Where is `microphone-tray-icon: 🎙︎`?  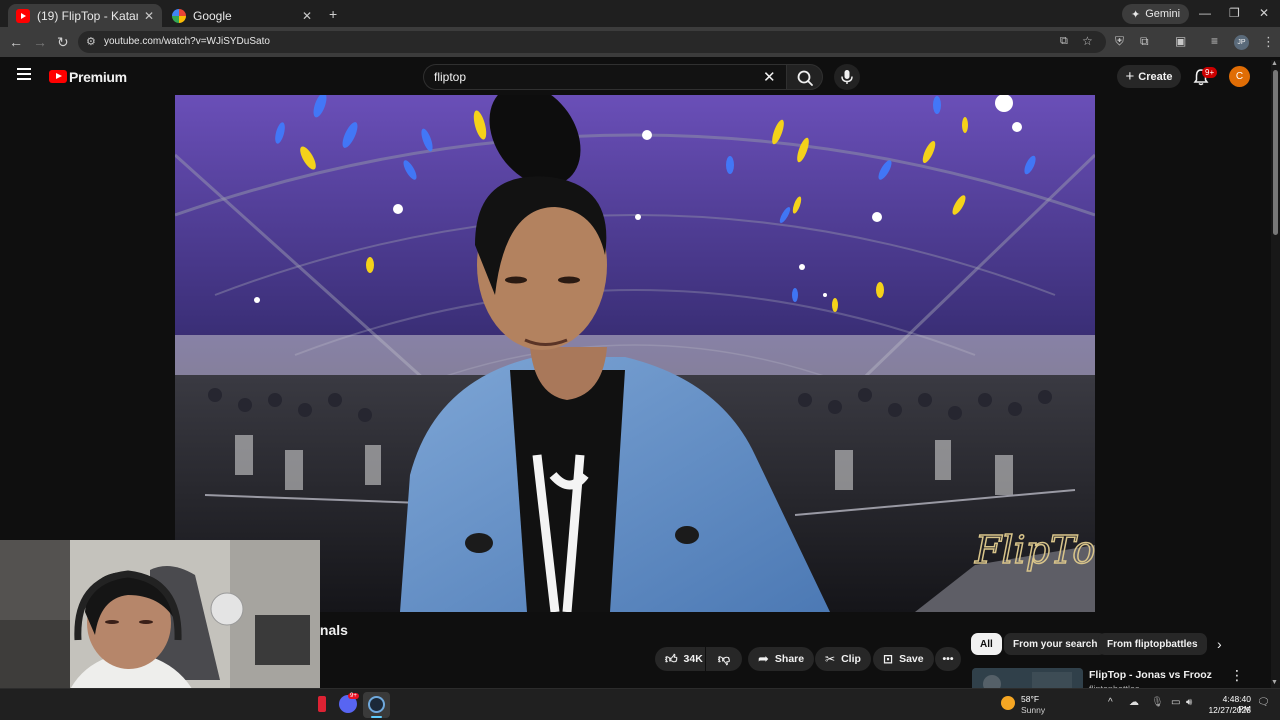 microphone-tray-icon: 🎙︎ is located at coordinates (1157, 702).